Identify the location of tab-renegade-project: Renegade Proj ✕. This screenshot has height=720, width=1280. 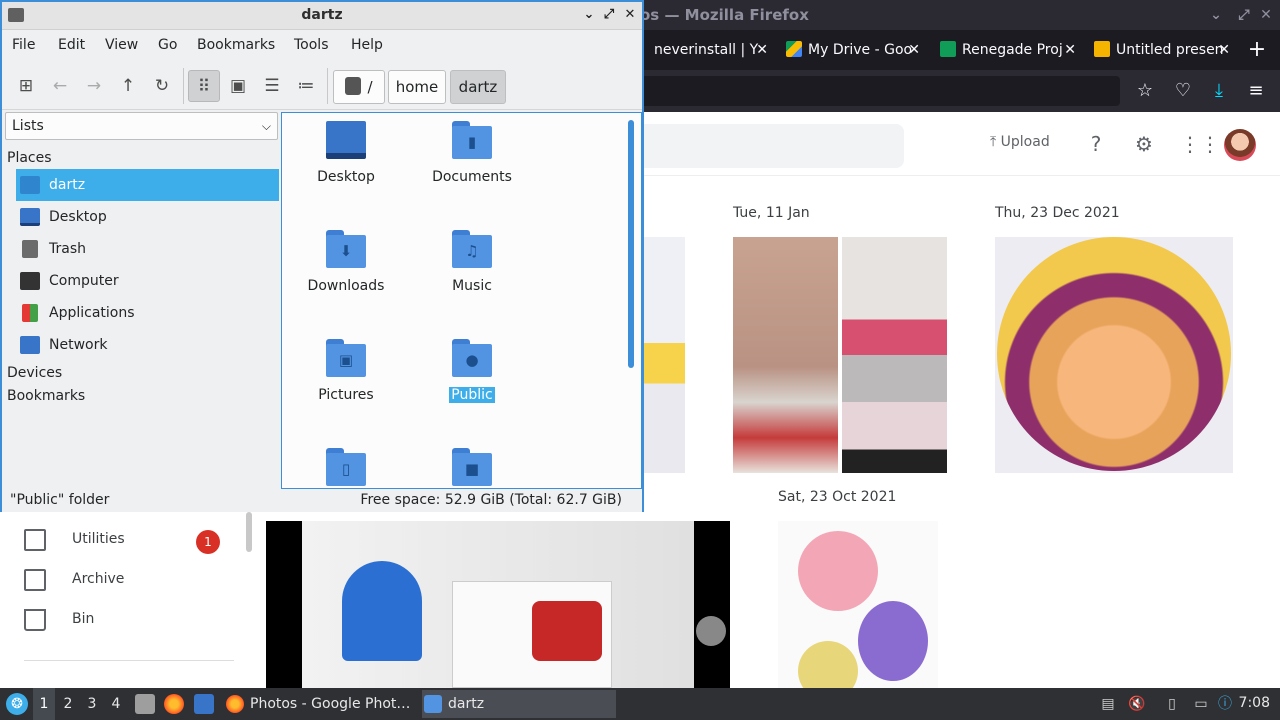
(1006, 50).